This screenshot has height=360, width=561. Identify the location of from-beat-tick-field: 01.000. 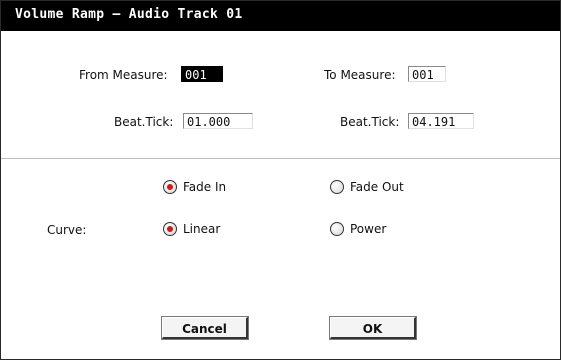
(218, 121).